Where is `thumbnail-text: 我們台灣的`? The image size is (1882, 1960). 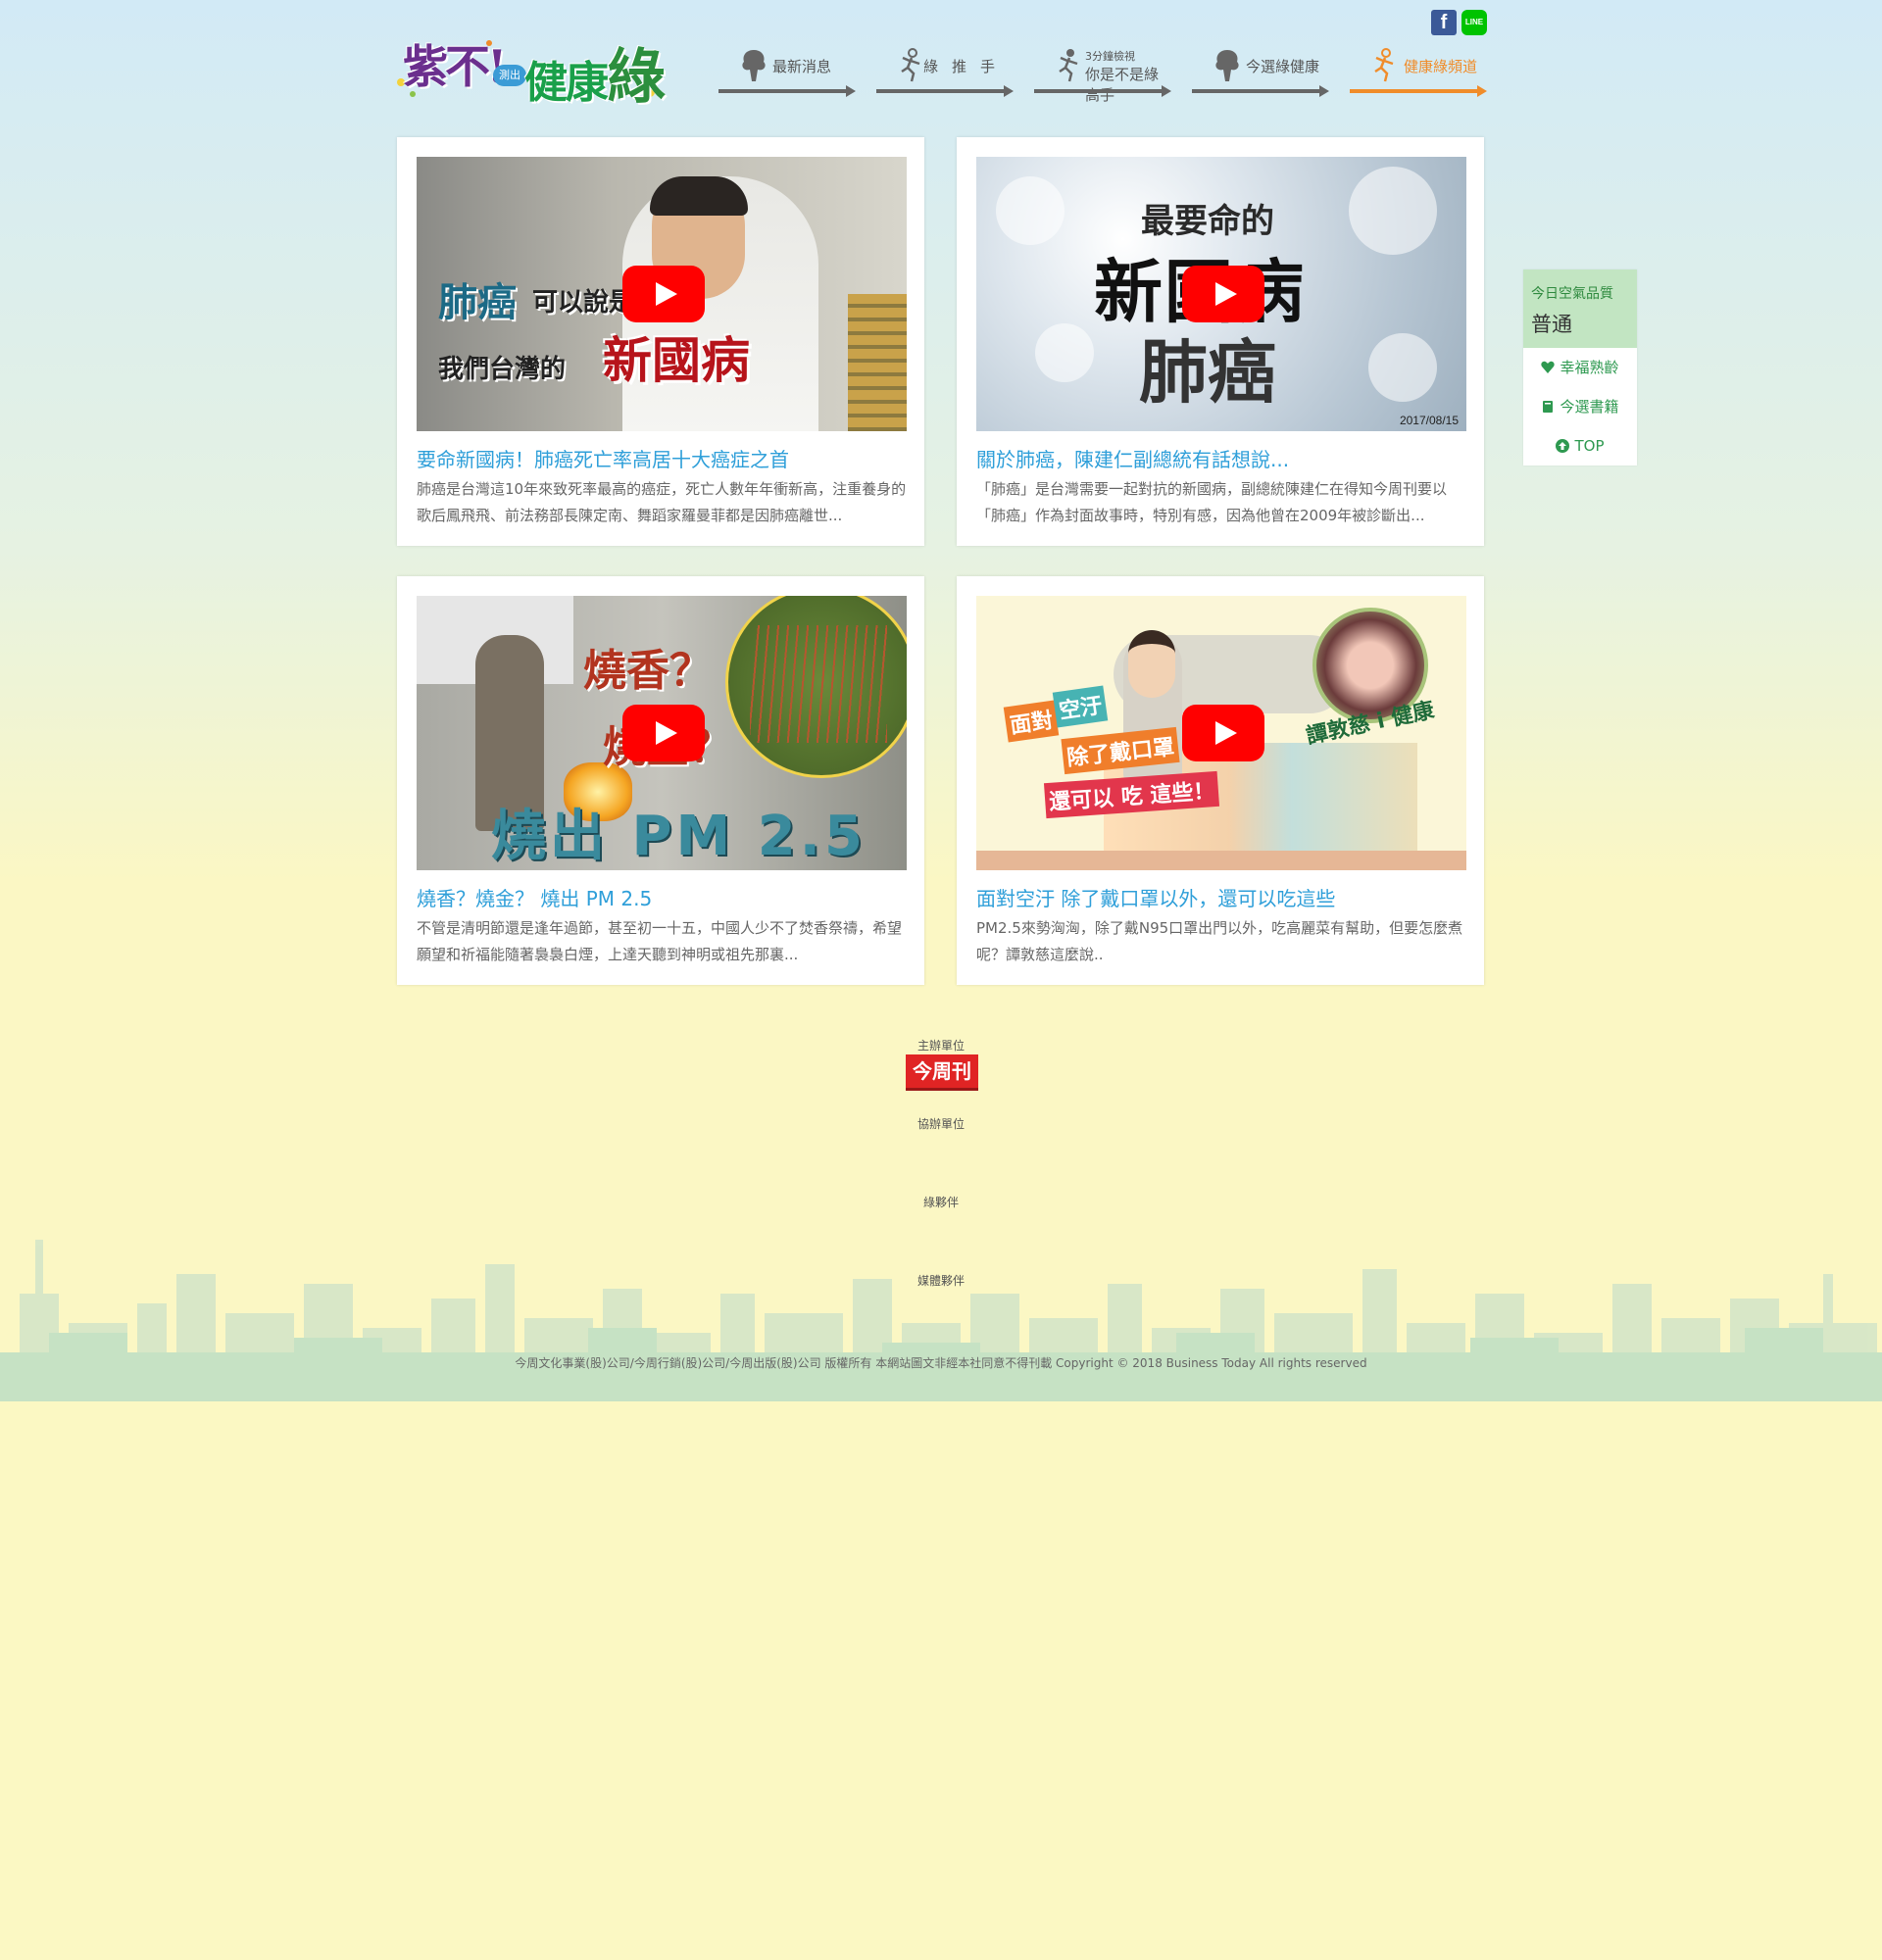 thumbnail-text: 我們台灣的 is located at coordinates (503, 369).